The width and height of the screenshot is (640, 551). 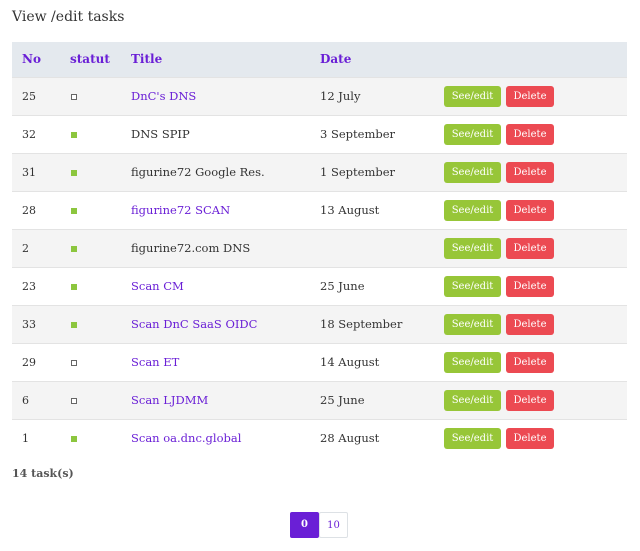 I want to click on table-row: 32 DNS SPIP 3 September See/edit Delete, so click(x=319, y=133).